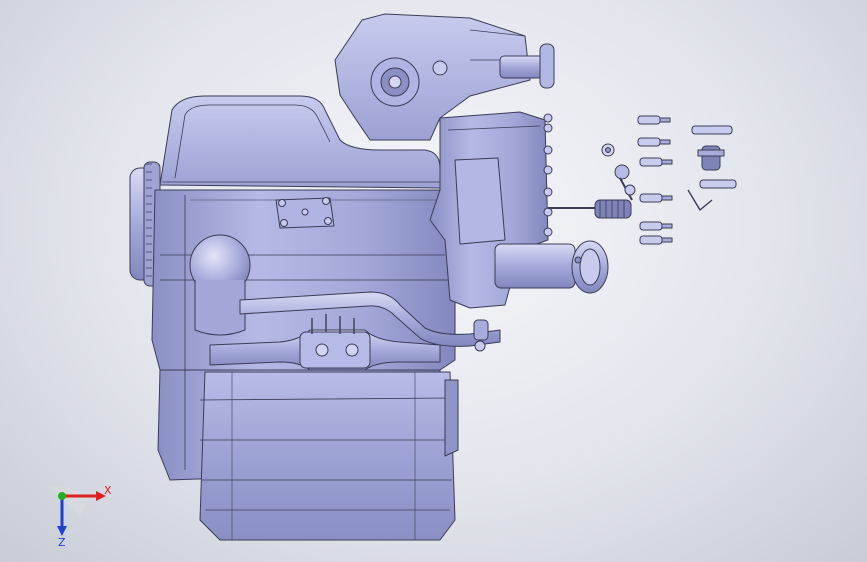 Image resolution: width=867 pixels, height=562 pixels. I want to click on coordinate-triad: X Z, so click(80, 515).